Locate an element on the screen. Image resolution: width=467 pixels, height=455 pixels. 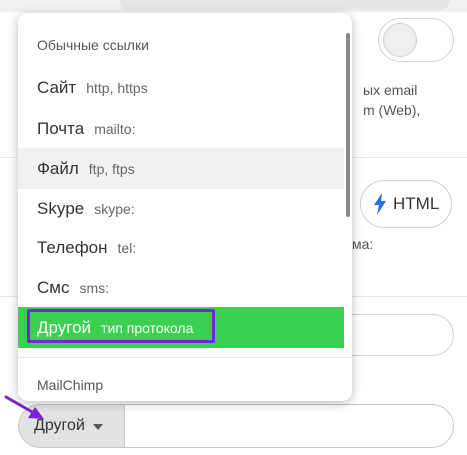
toggle-knob is located at coordinates (400, 40).